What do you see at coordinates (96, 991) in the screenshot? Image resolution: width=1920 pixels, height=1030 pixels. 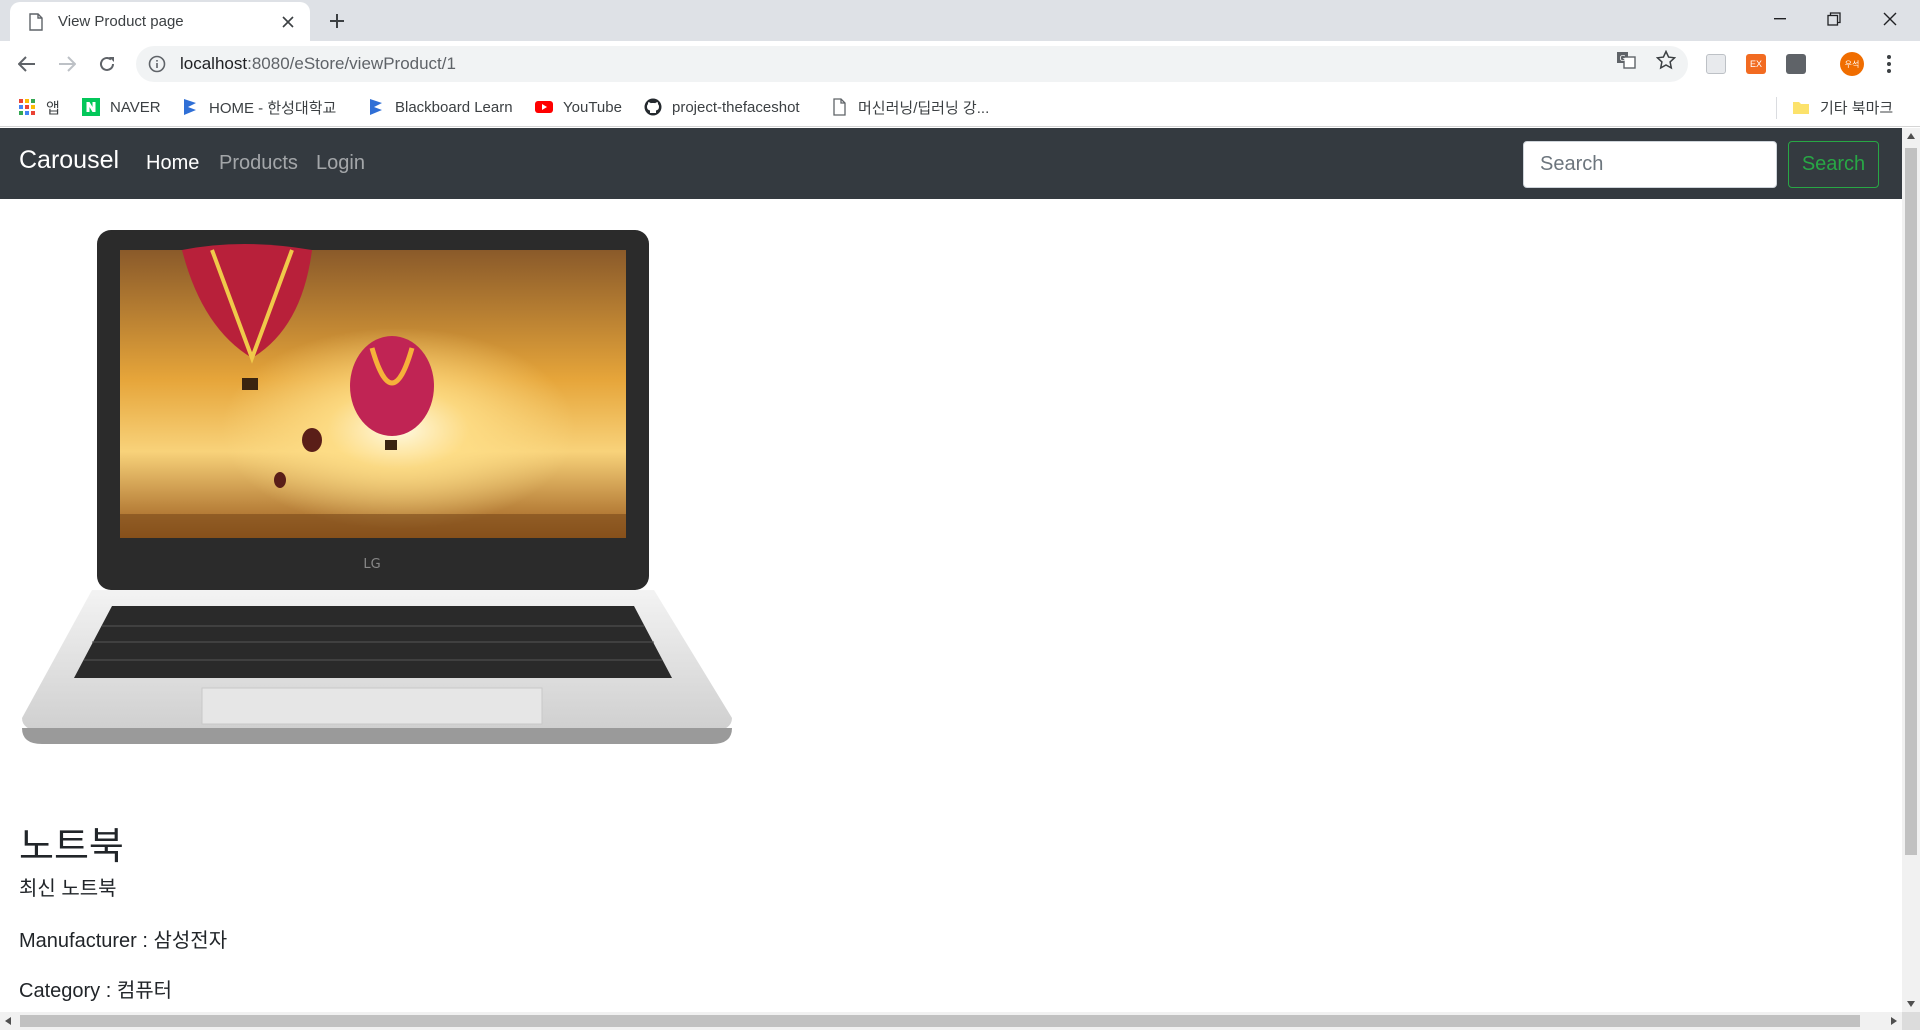 I see `product-category: Category : 컴퓨터` at bounding box center [96, 991].